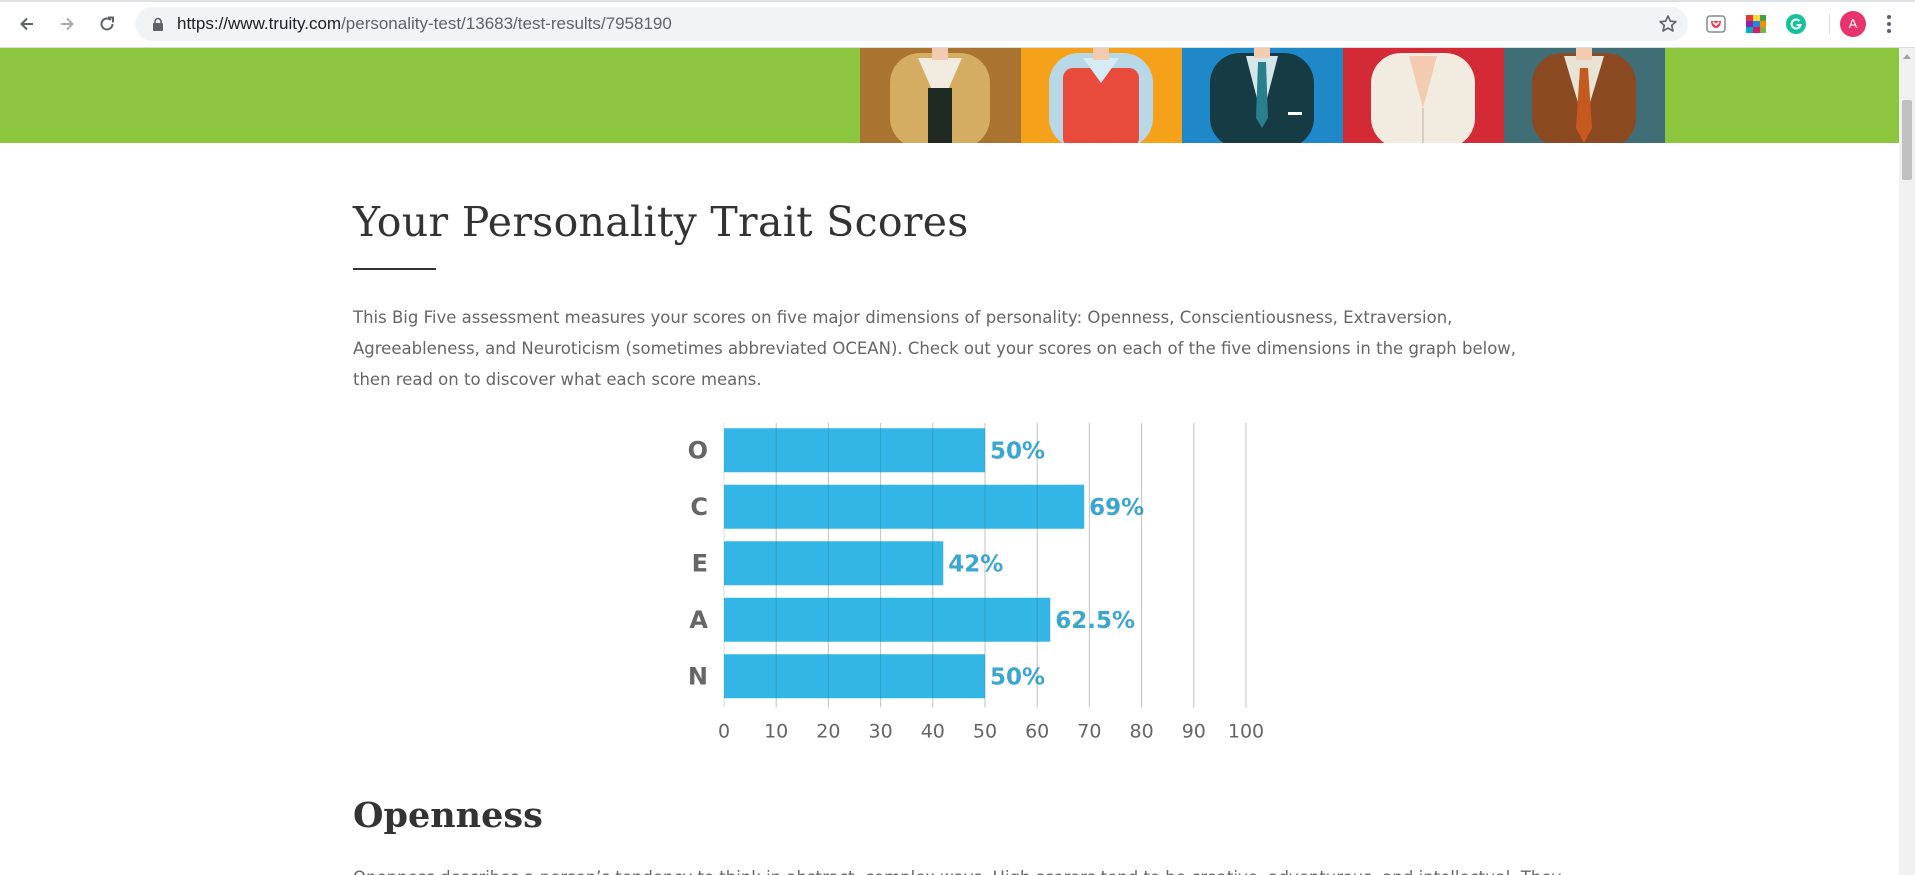 This screenshot has width=1915, height=875. What do you see at coordinates (259, 23) in the screenshot?
I see `url-host: https://www.truity.com` at bounding box center [259, 23].